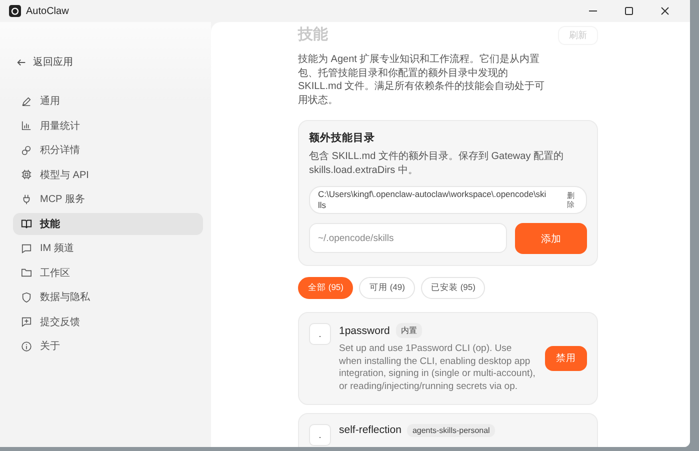 The image size is (699, 451). What do you see at coordinates (108, 125) in the screenshot?
I see `sidebar-item: 用量统计` at bounding box center [108, 125].